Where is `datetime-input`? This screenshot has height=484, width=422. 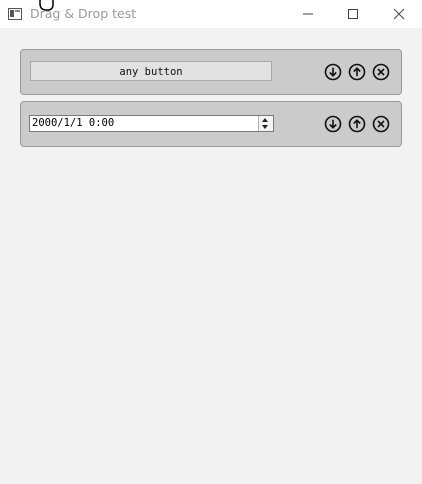
datetime-input is located at coordinates (144, 123).